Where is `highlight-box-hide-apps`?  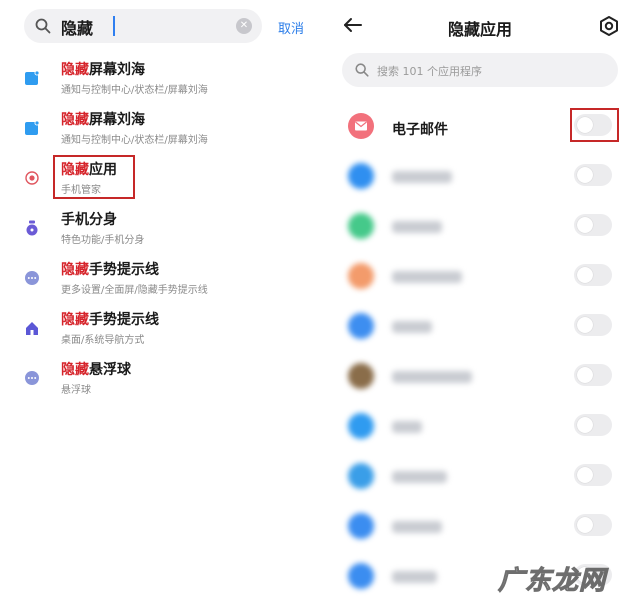 highlight-box-hide-apps is located at coordinates (94, 177).